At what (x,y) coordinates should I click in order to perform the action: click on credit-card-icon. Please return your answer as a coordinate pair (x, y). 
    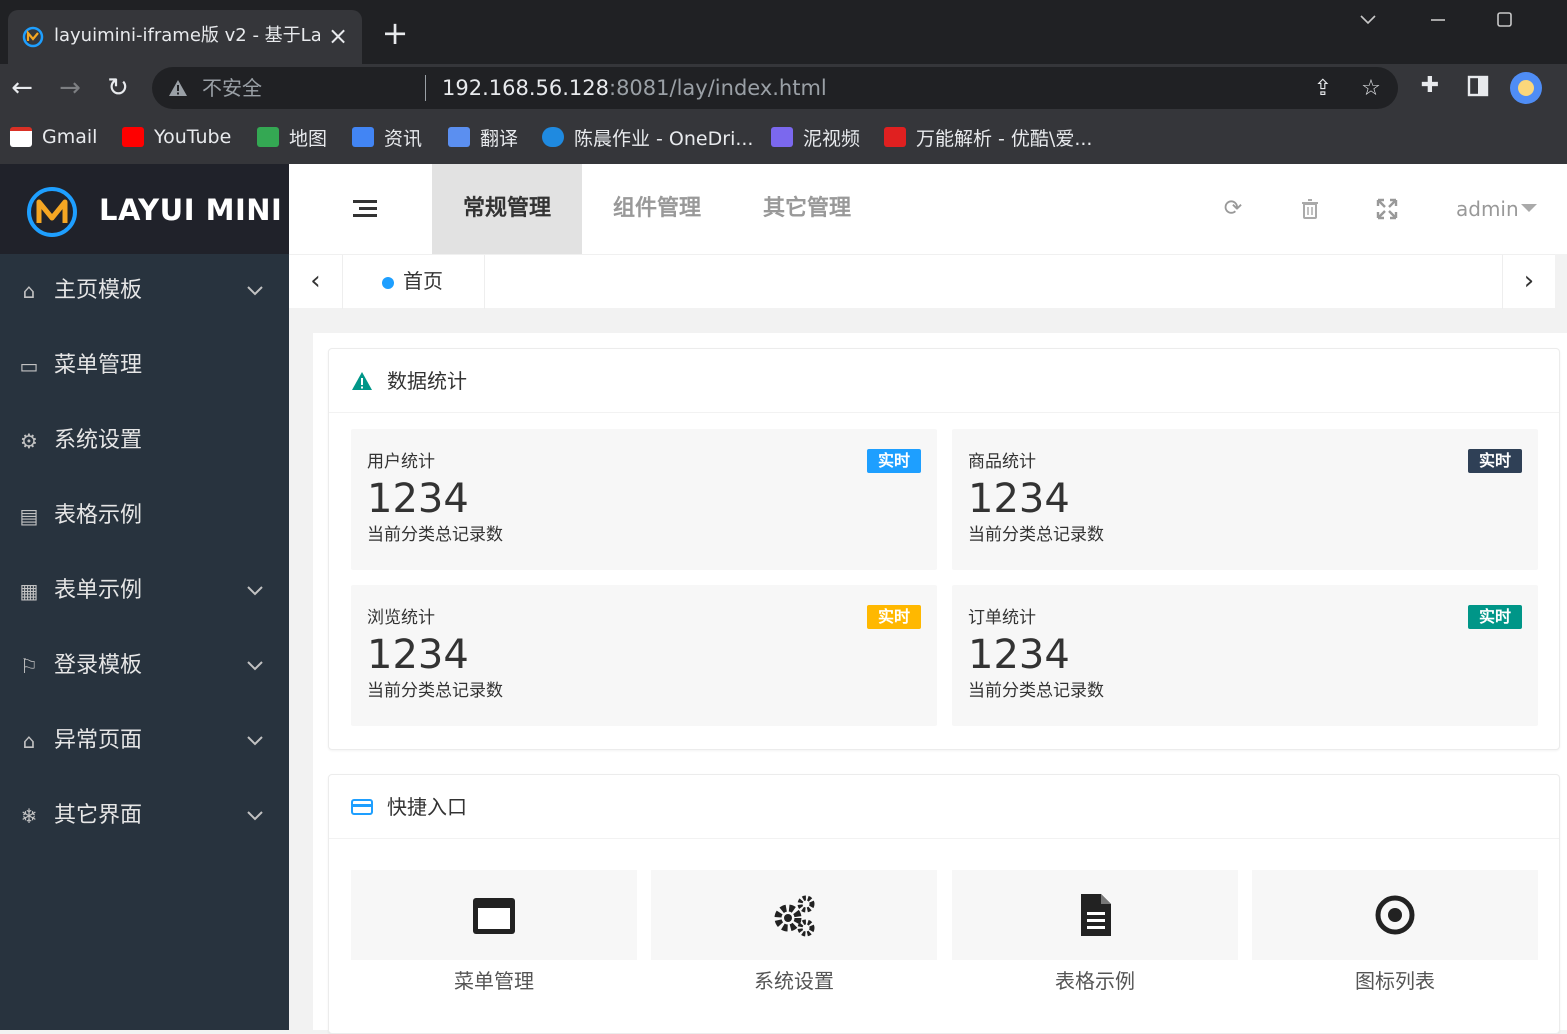
    Looking at the image, I should click on (362, 807).